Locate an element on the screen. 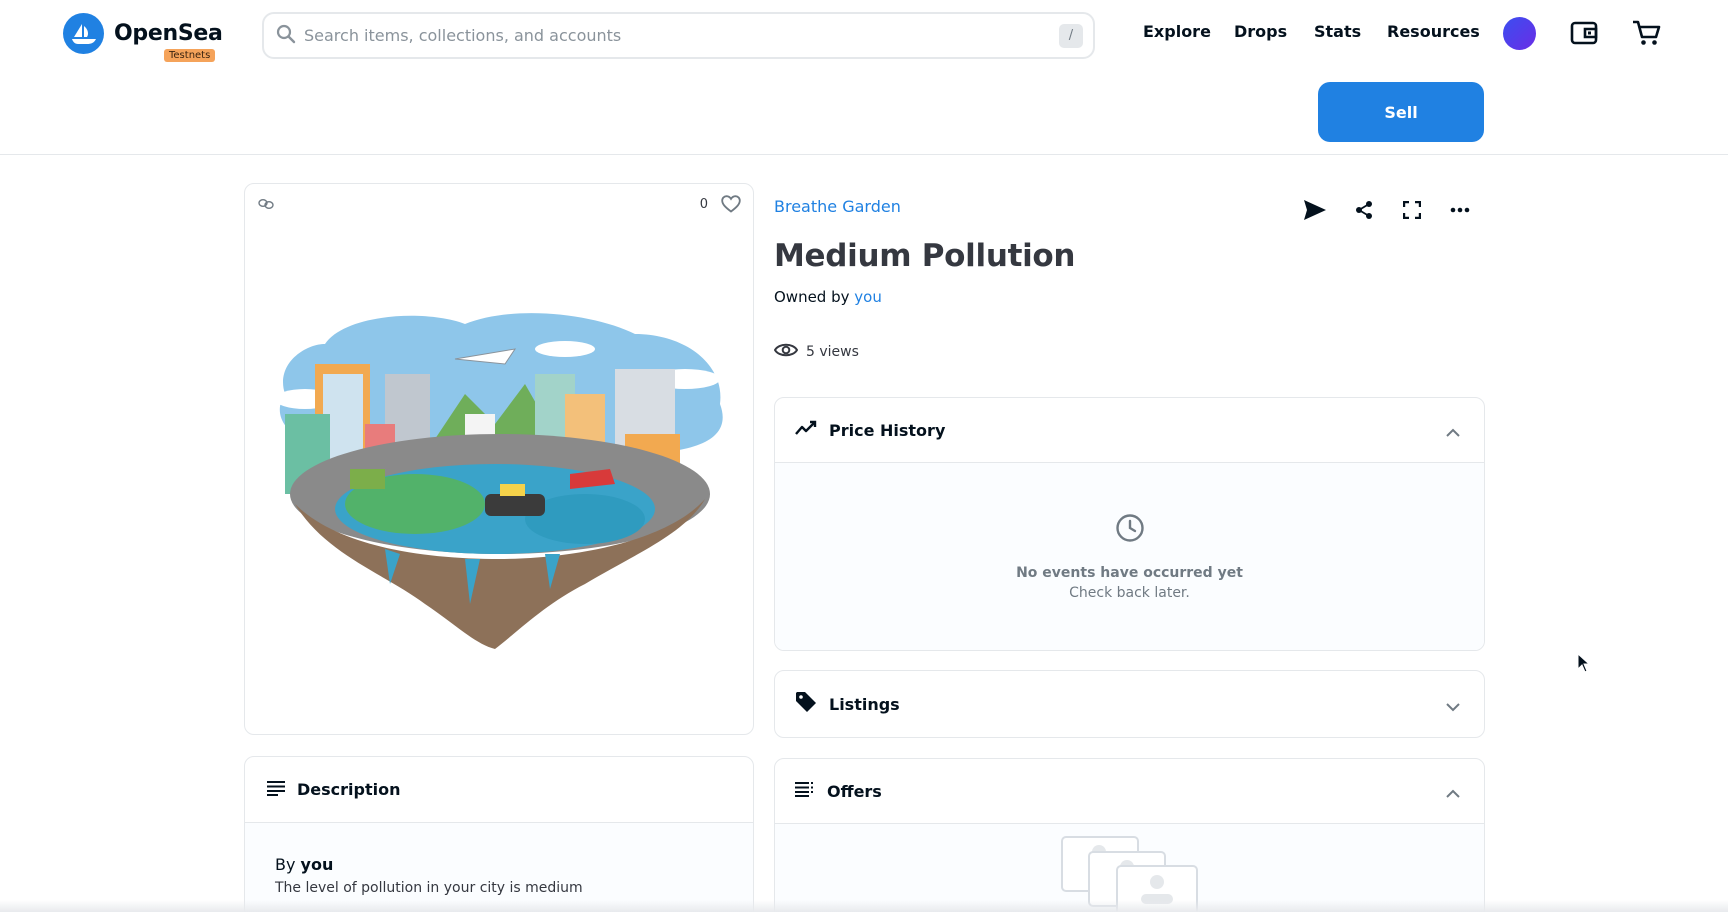 The image size is (1728, 912). chain-icon is located at coordinates (266, 205).